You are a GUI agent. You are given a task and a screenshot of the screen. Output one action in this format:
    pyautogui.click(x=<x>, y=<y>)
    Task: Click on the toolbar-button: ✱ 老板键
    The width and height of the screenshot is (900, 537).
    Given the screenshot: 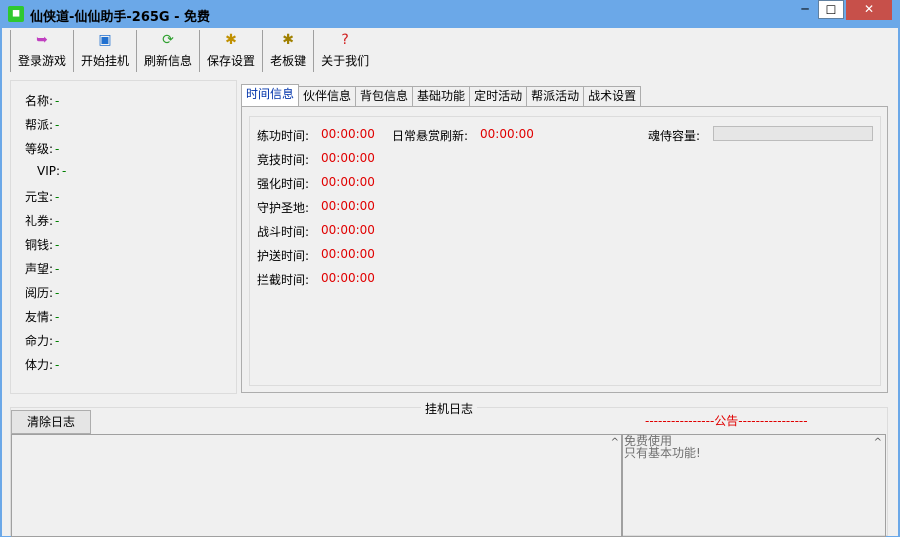 What is the action you would take?
    pyautogui.click(x=287, y=51)
    